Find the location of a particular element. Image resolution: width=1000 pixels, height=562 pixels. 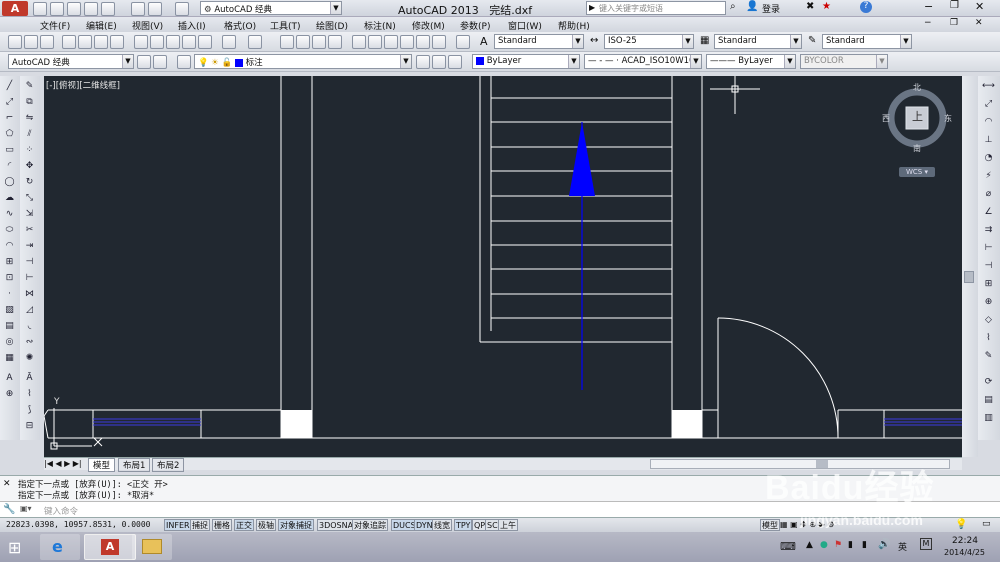

menu-parametric: 参数(P) is located at coordinates (475, 25).